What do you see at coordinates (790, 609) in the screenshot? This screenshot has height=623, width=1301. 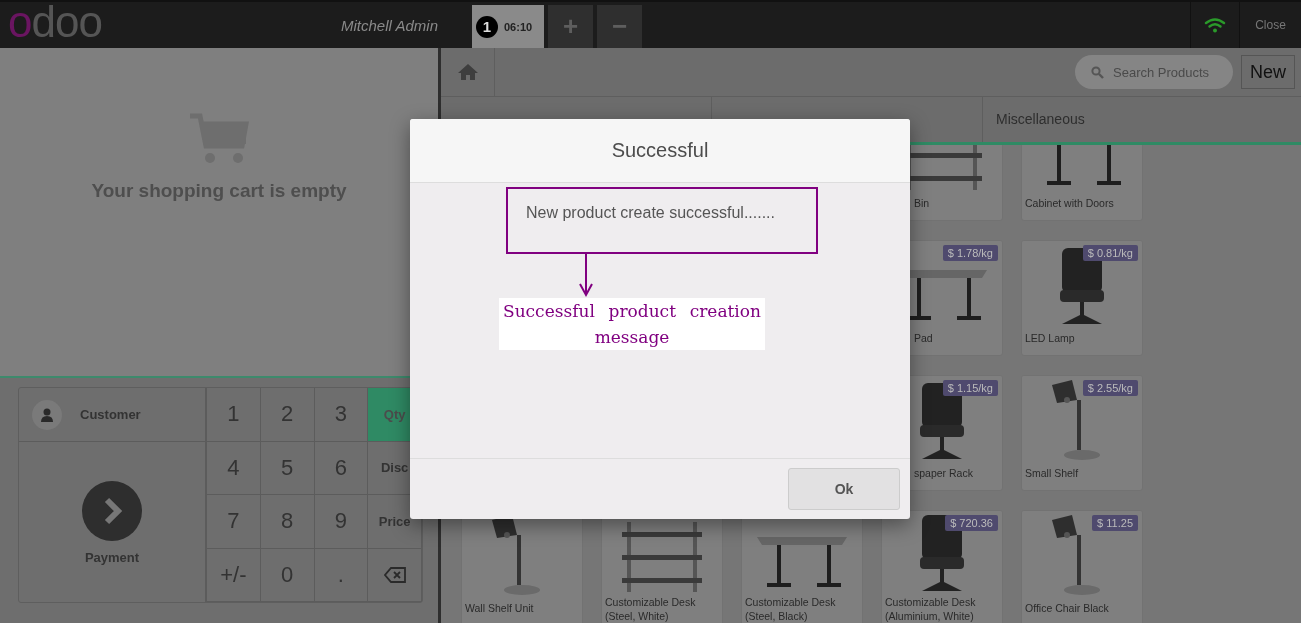 I see `product-name: Customizable Desk (Steel, Black)` at bounding box center [790, 609].